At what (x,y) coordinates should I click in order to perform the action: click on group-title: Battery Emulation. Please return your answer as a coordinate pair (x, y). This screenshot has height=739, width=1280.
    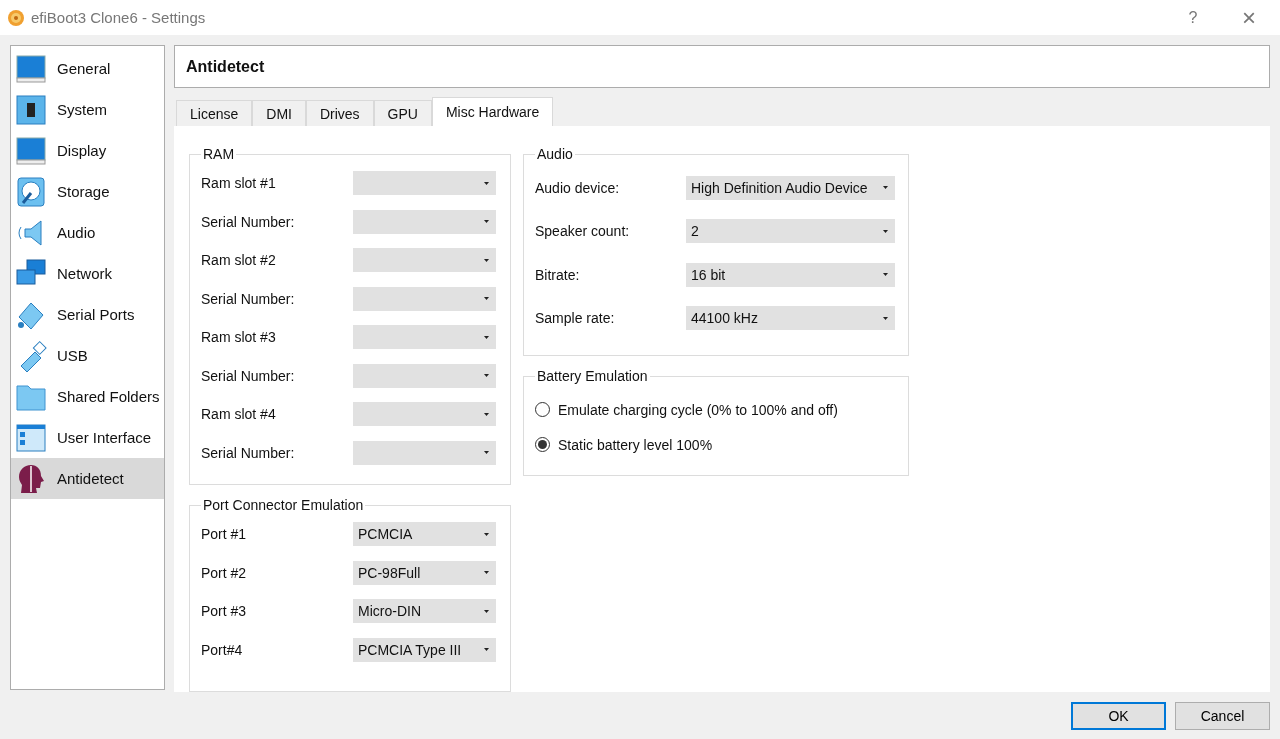
    Looking at the image, I should click on (592, 376).